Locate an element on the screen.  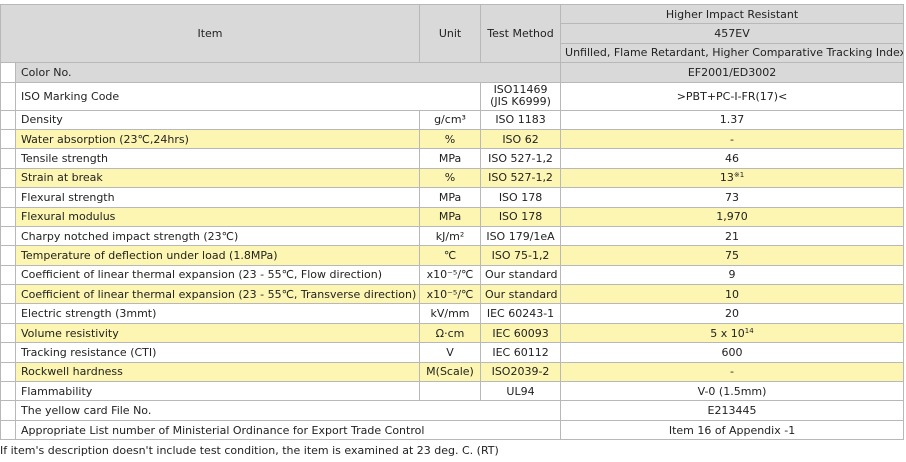
table-row: Rockwell hardness M(Scale) ISO2039-2- is located at coordinates (452, 372).